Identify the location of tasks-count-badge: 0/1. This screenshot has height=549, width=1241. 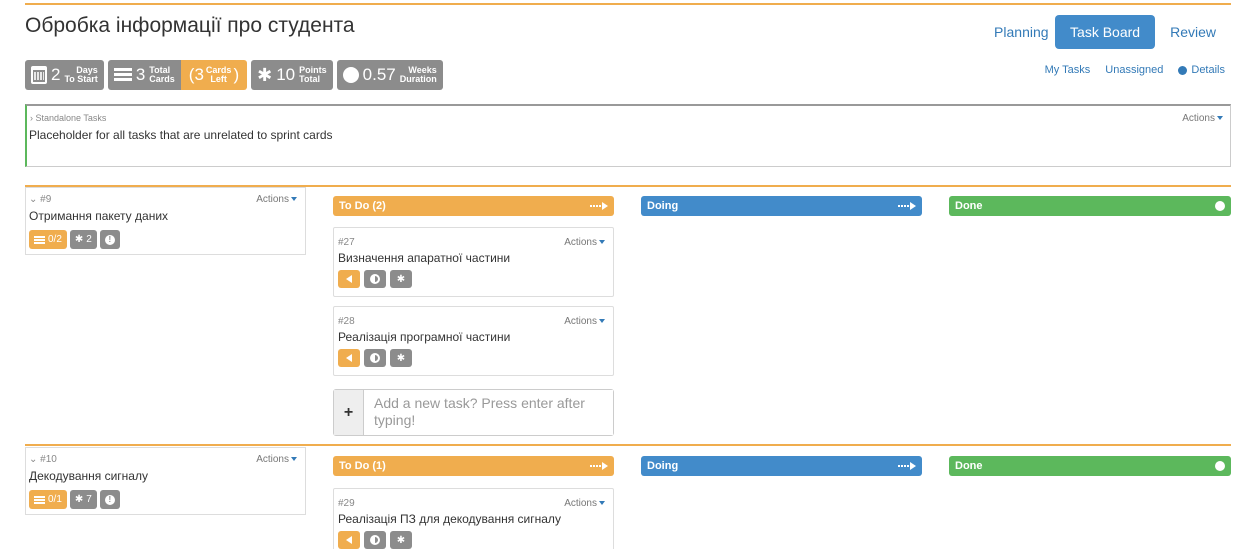
(48, 499).